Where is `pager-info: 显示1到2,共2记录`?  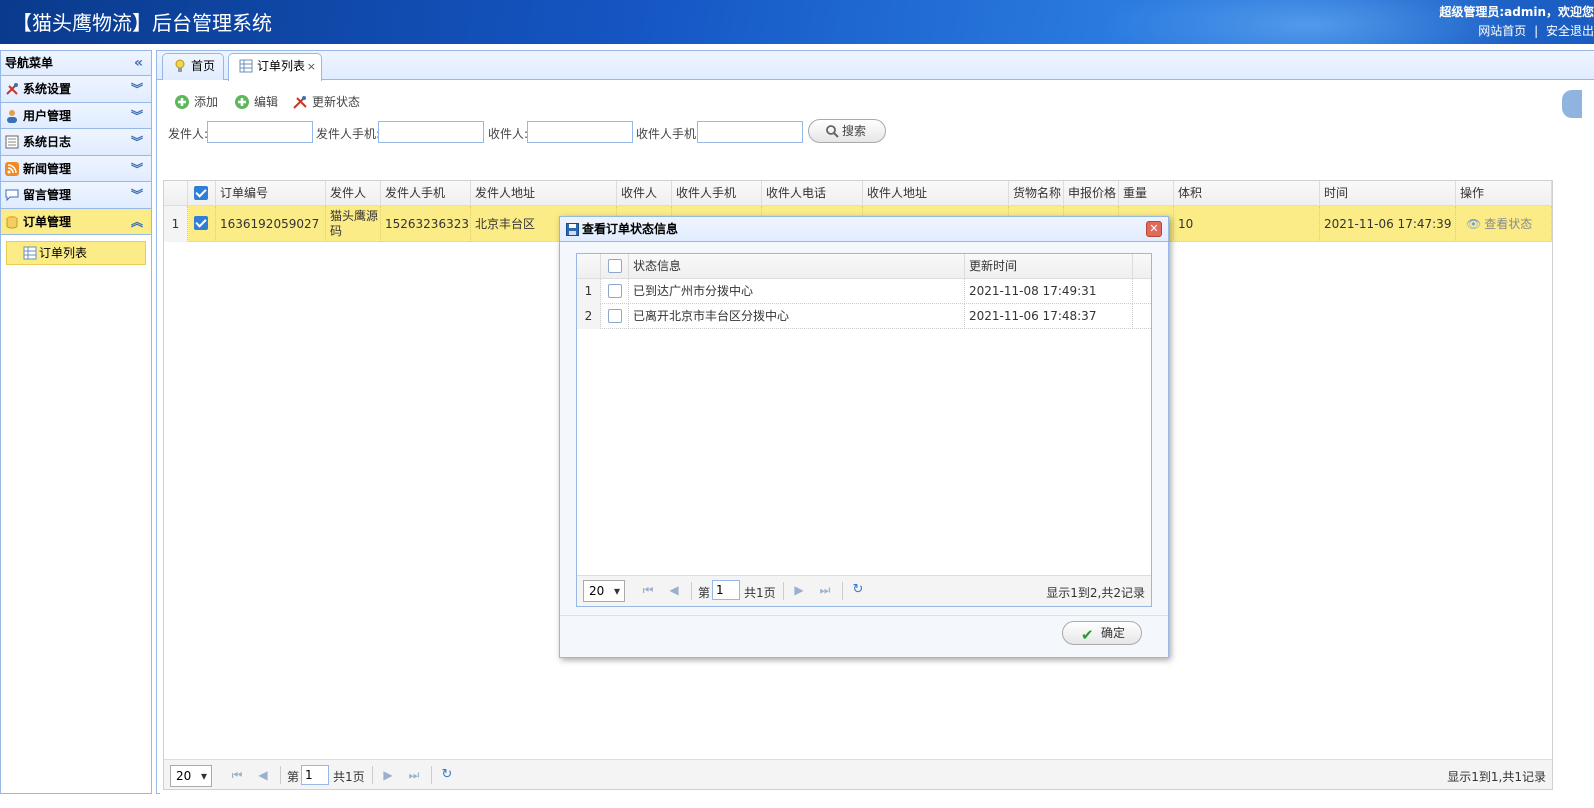 pager-info: 显示1到2,共2记录 is located at coordinates (1095, 593).